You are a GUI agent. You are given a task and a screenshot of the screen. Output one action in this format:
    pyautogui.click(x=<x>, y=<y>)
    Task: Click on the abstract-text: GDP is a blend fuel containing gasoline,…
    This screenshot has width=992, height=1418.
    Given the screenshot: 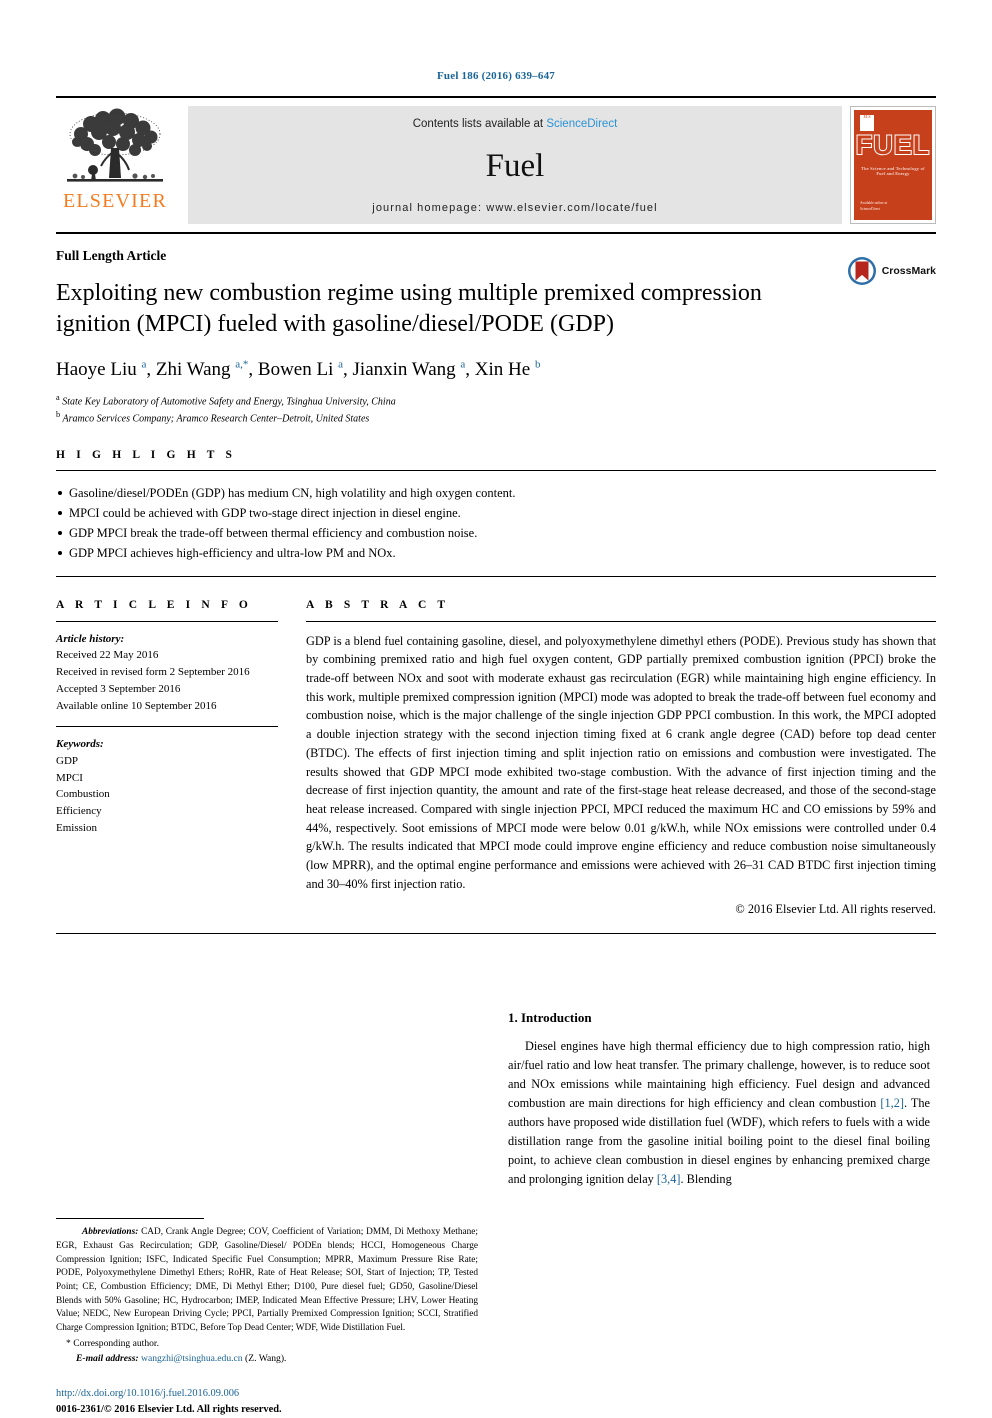 What is the action you would take?
    pyautogui.click(x=621, y=762)
    